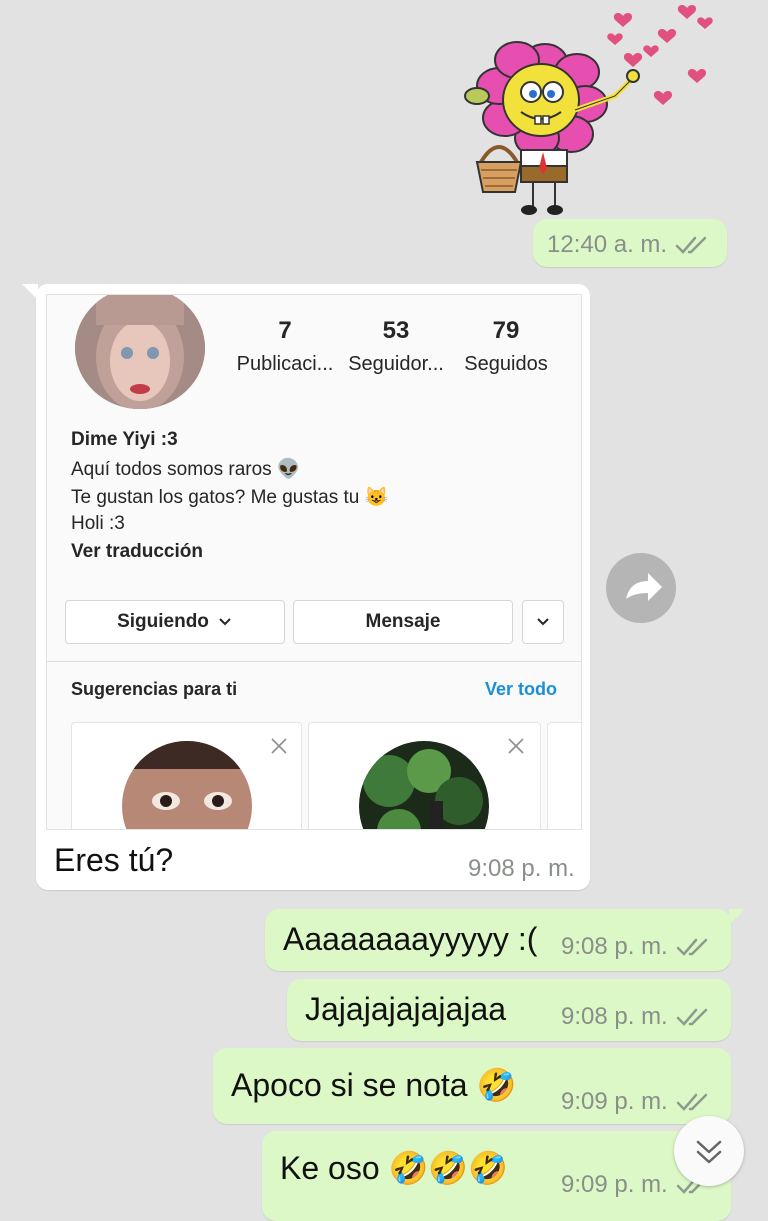 This screenshot has width=768, height=1221. I want to click on message-time-label: 9:08 p. m., so click(521, 868).